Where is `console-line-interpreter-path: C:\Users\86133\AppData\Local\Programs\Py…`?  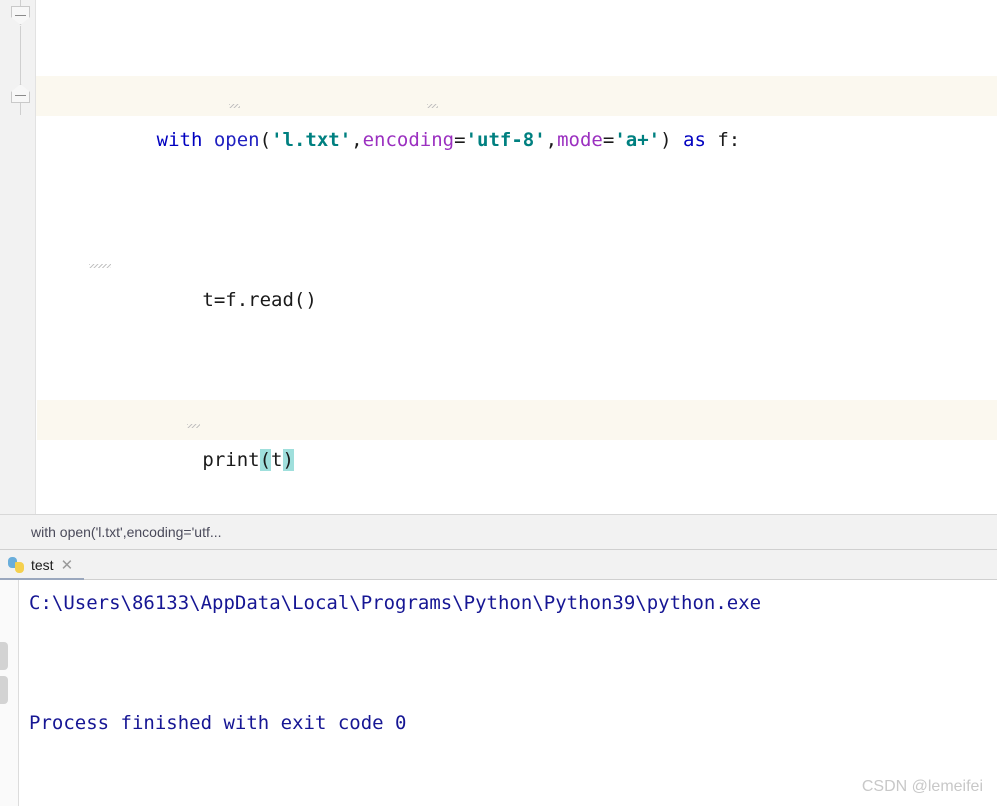 console-line-interpreter-path: C:\Users\86133\AppData\Local\Programs\Py… is located at coordinates (395, 603).